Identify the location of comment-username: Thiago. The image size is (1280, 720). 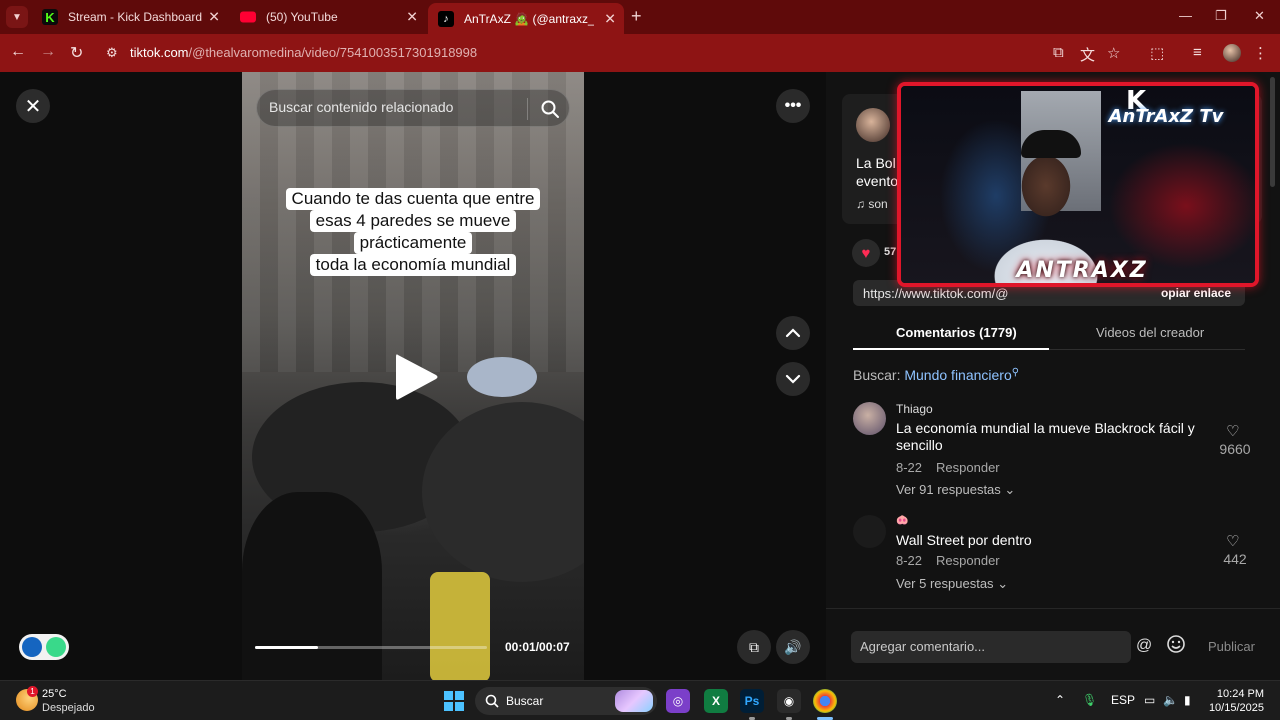
(914, 409).